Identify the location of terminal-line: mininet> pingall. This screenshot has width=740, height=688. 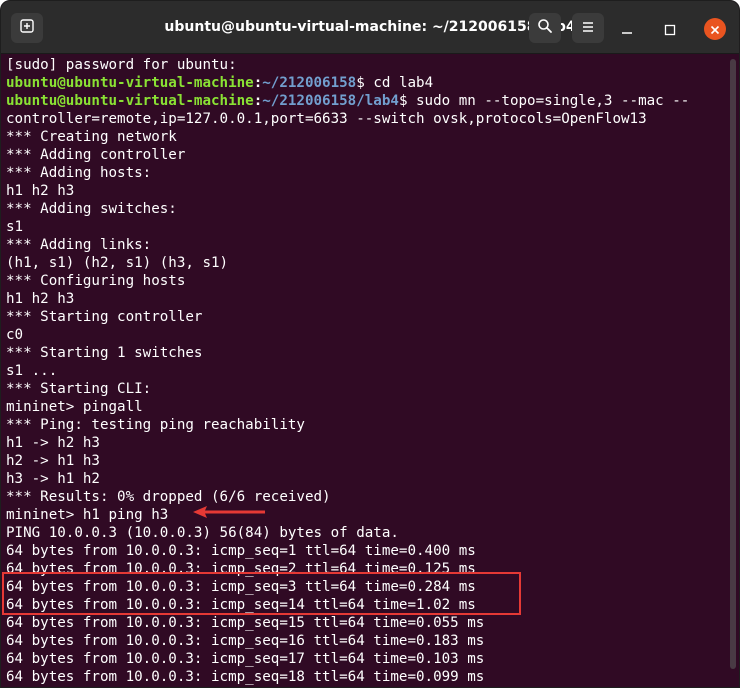
(74, 407).